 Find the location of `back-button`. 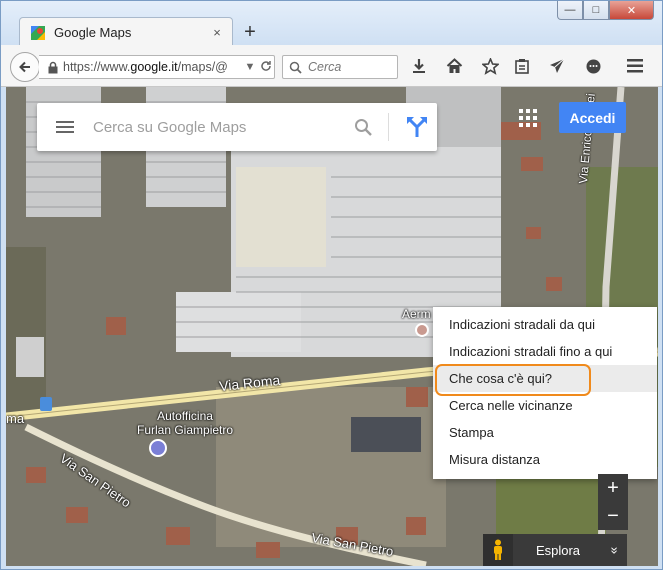

back-button is located at coordinates (25, 67).